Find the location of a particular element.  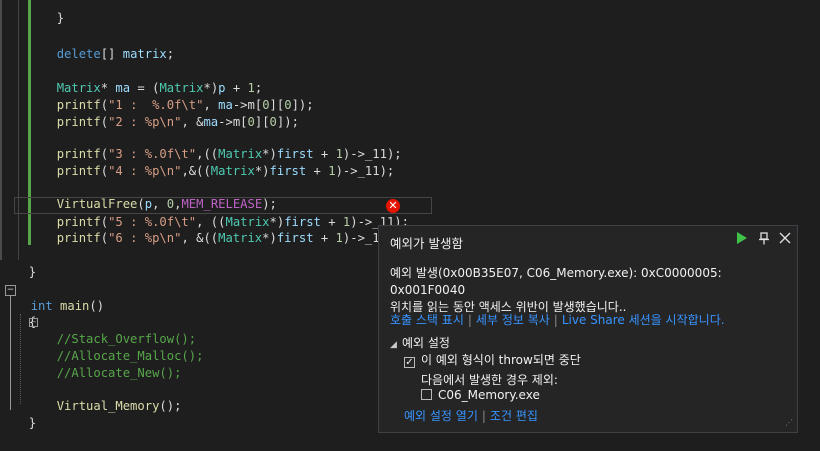

settings-links: 예외 설정 열기 | 조건 편집 is located at coordinates (471, 415).